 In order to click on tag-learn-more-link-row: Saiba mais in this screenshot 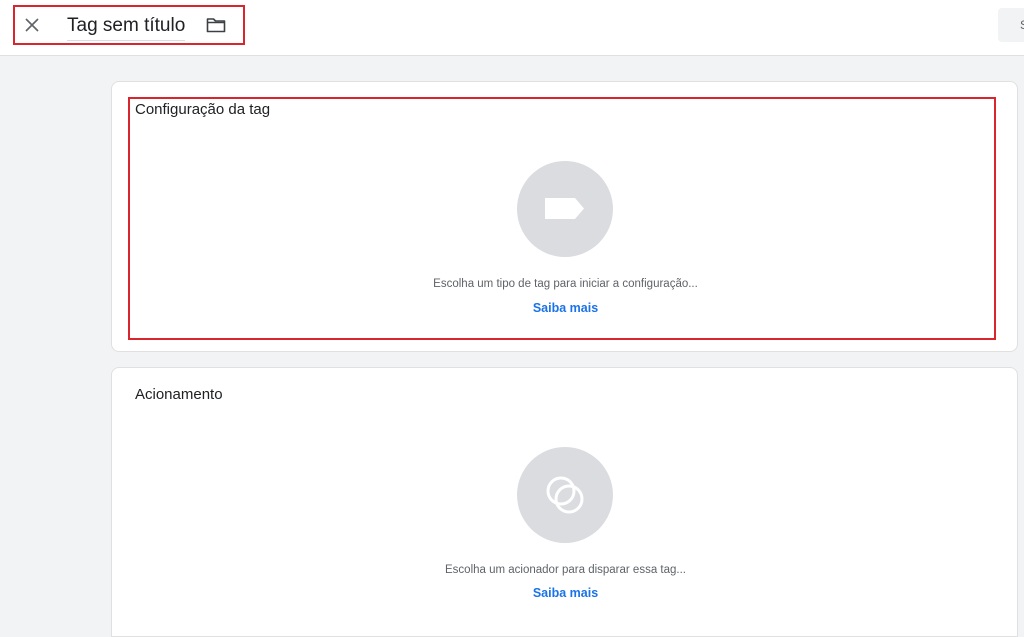, I will do `click(565, 308)`.